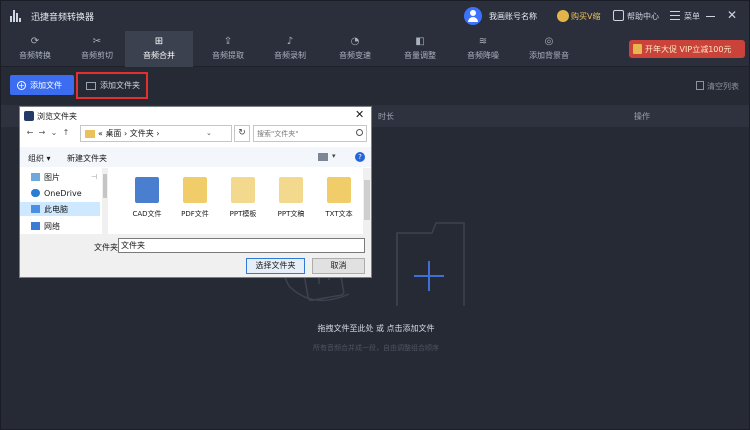 This screenshot has width=750, height=430. I want to click on tab-audio-speed: ◔ 音频变速, so click(355, 49).